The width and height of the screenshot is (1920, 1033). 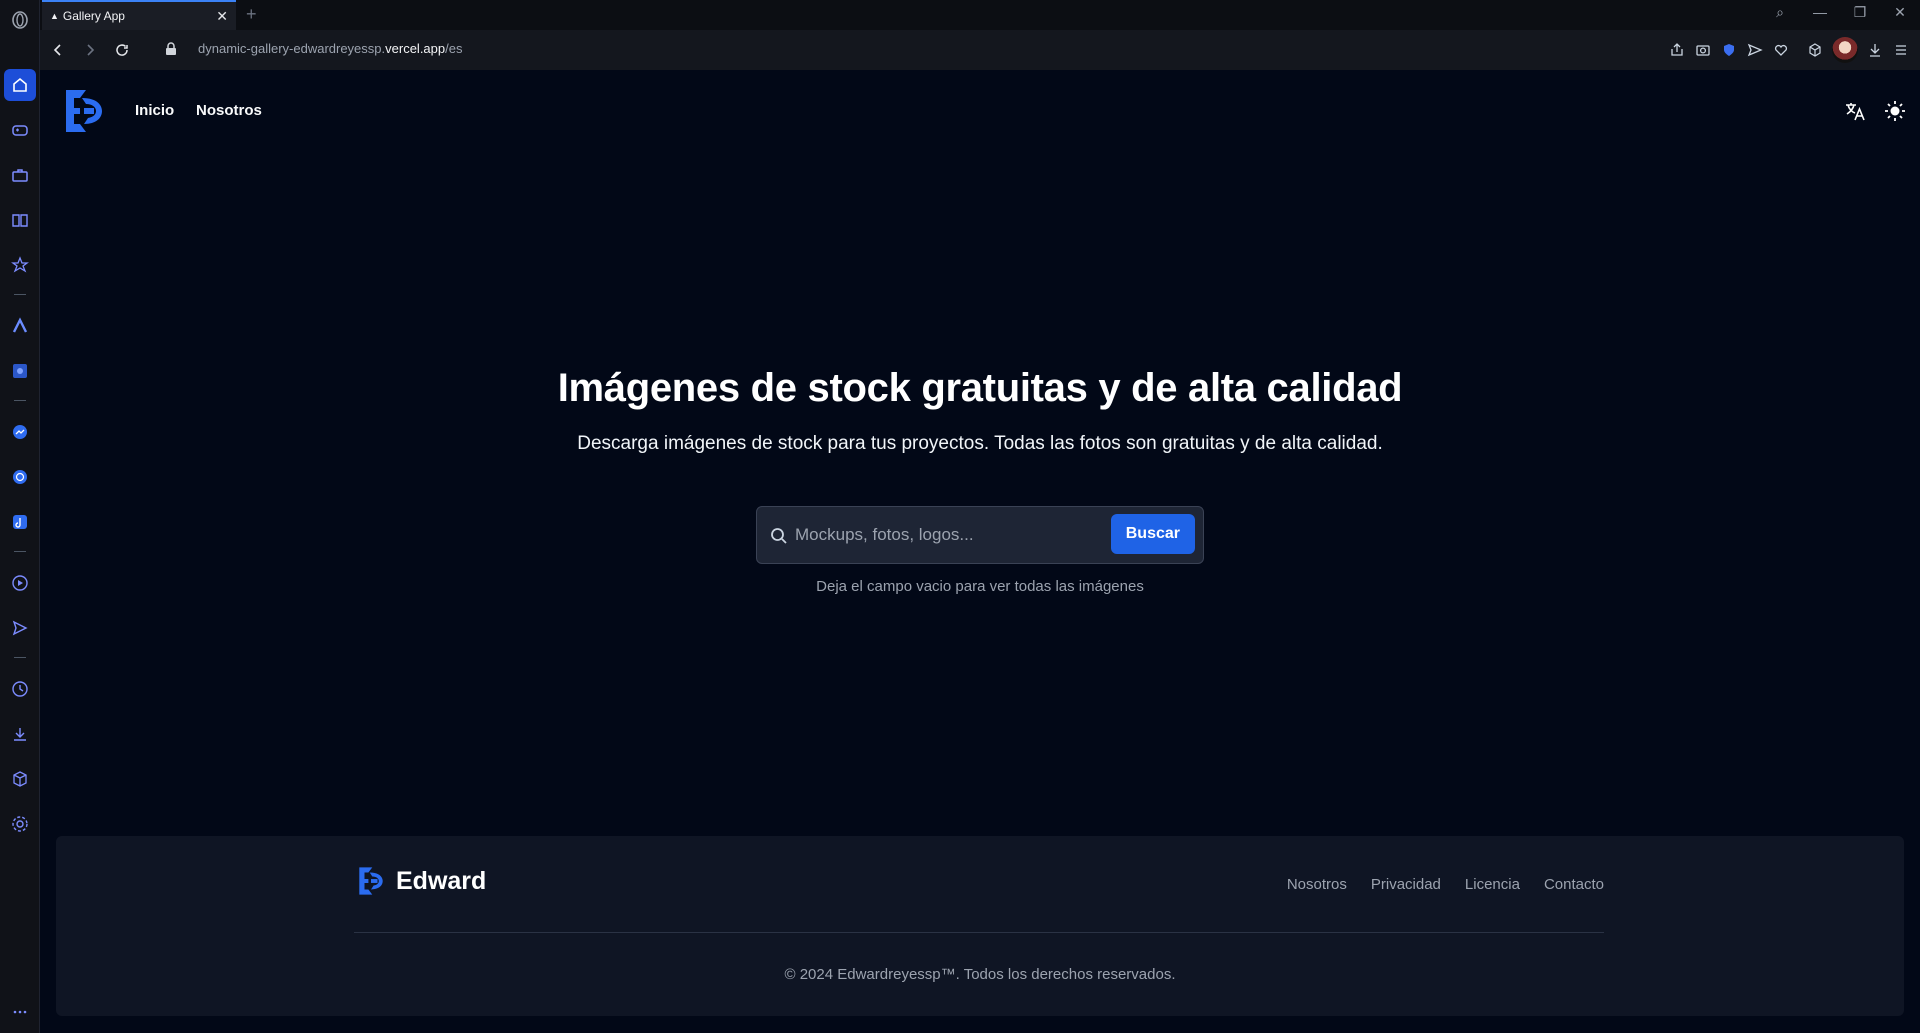 What do you see at coordinates (980, 15) in the screenshot?
I see `tab-strip: ▲ Gallery App ✕ + ⌕ — ❐ ✕` at bounding box center [980, 15].